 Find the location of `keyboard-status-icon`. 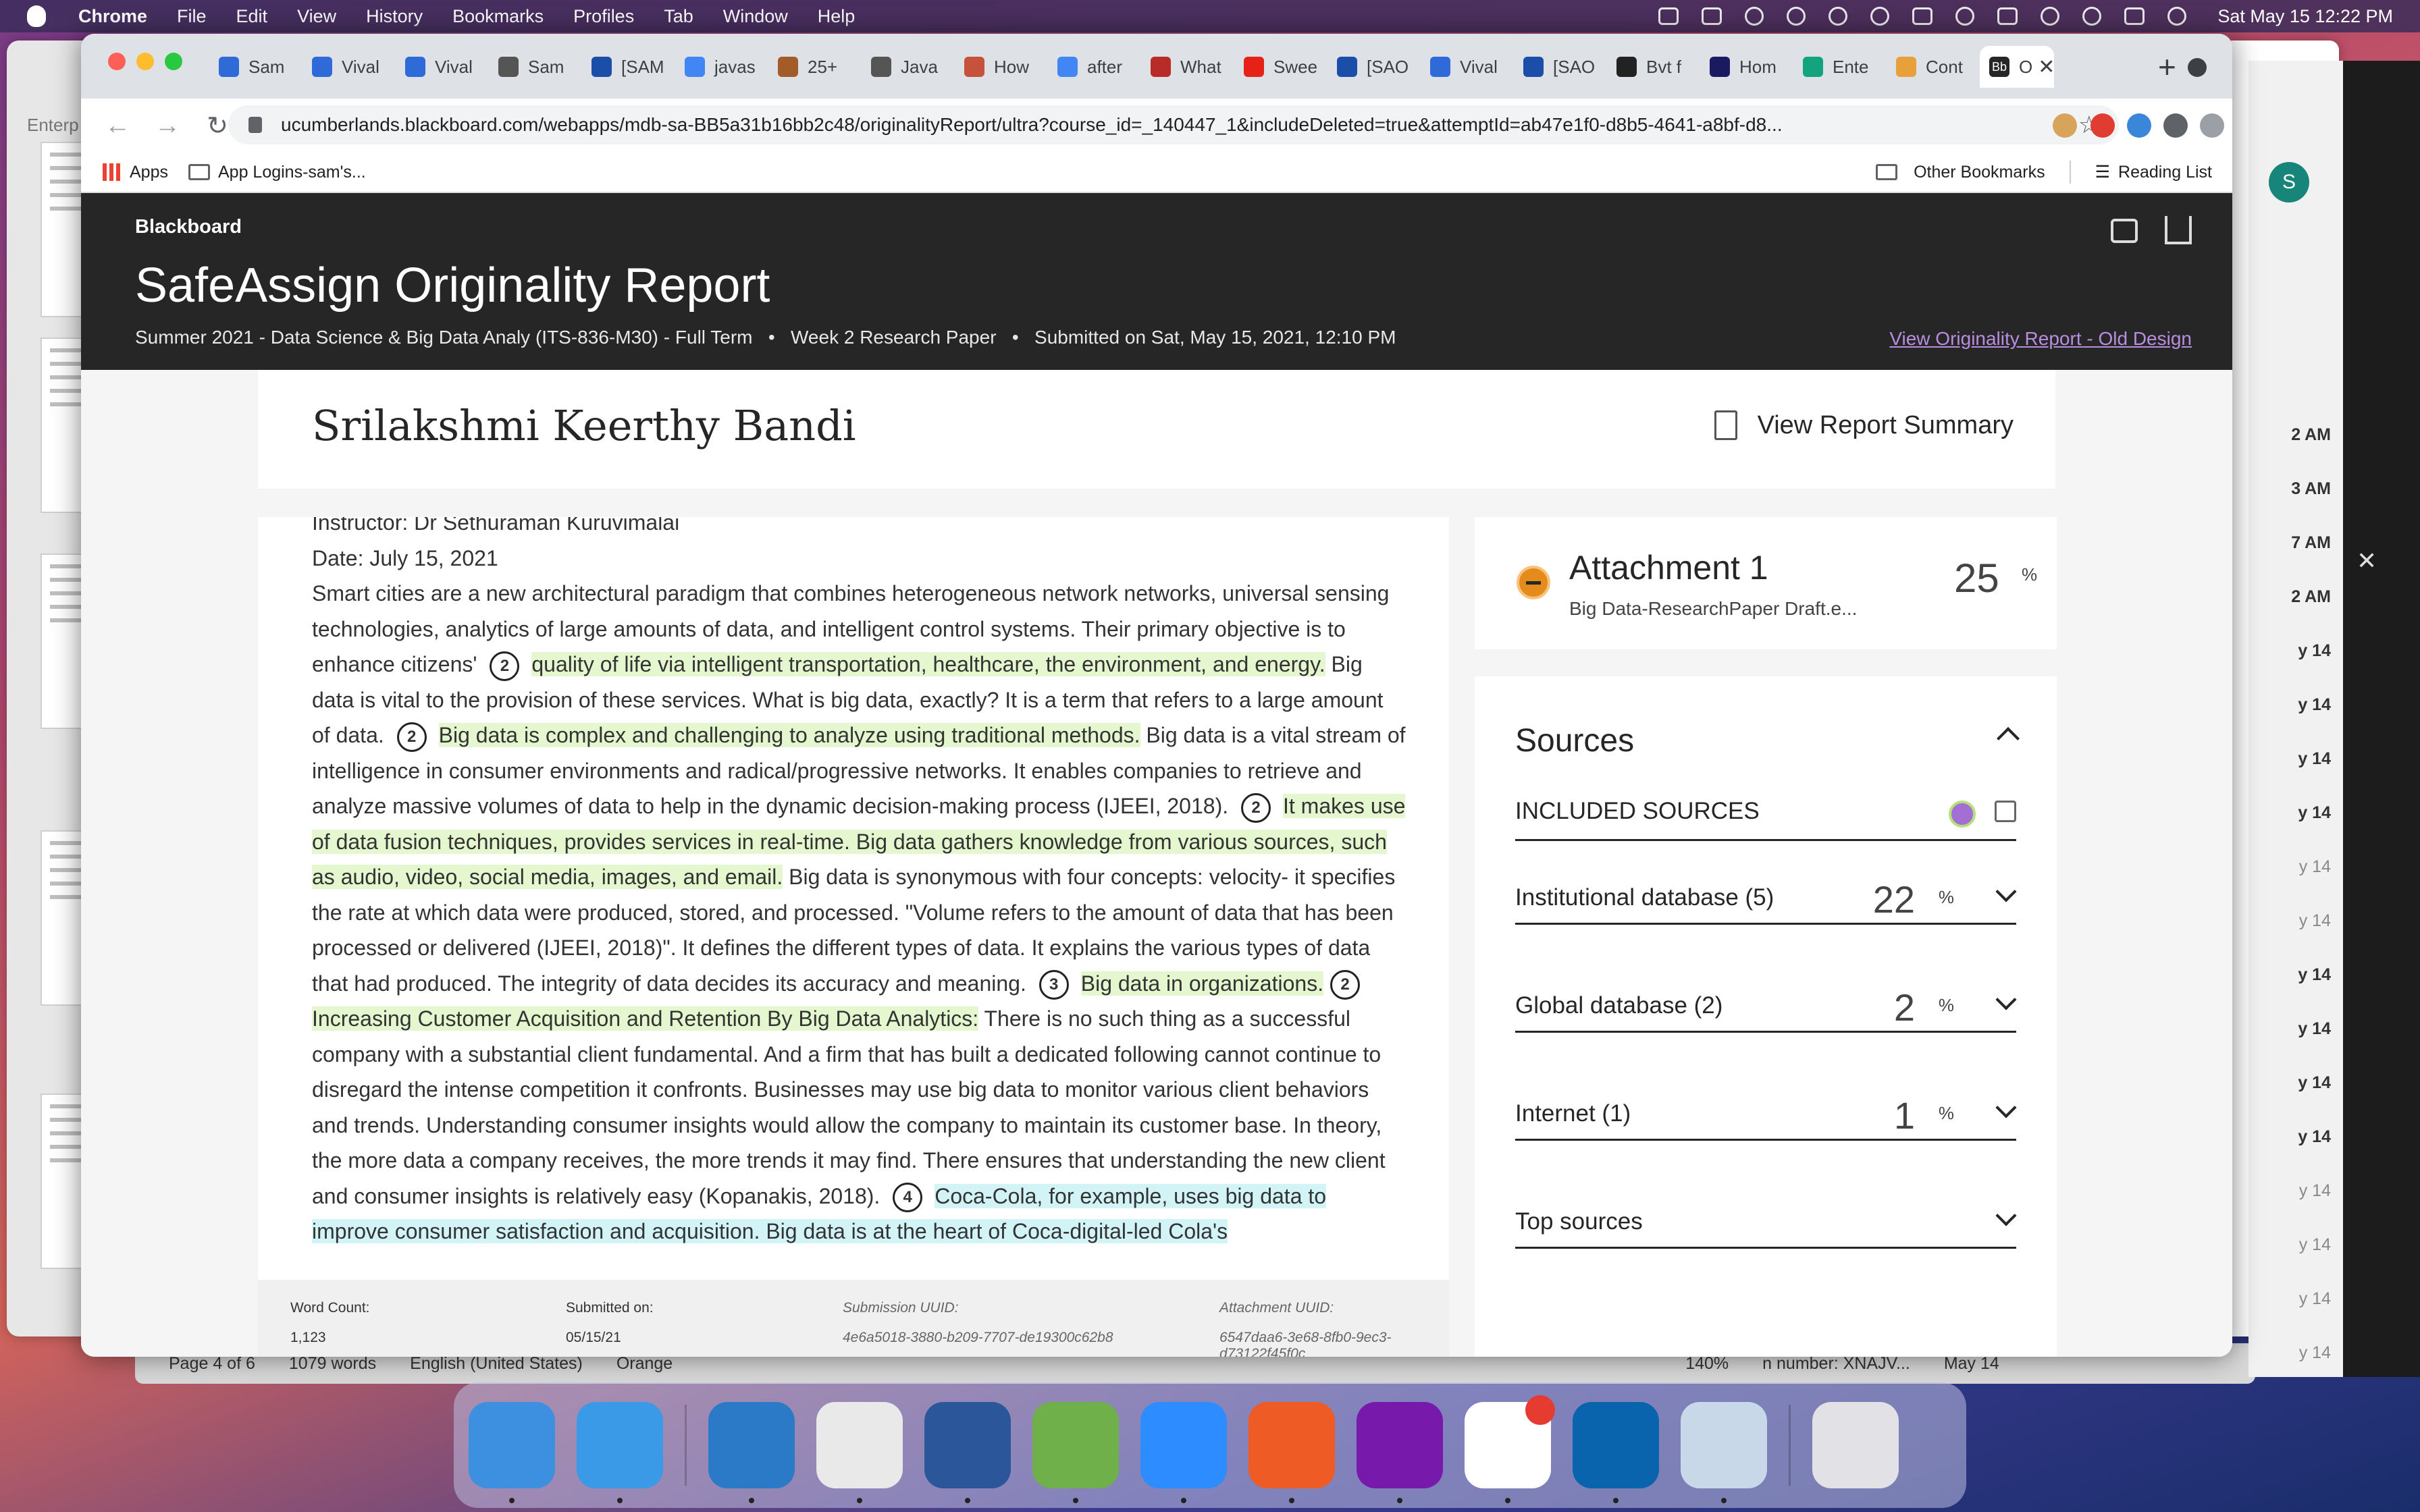

keyboard-status-icon is located at coordinates (1922, 16).